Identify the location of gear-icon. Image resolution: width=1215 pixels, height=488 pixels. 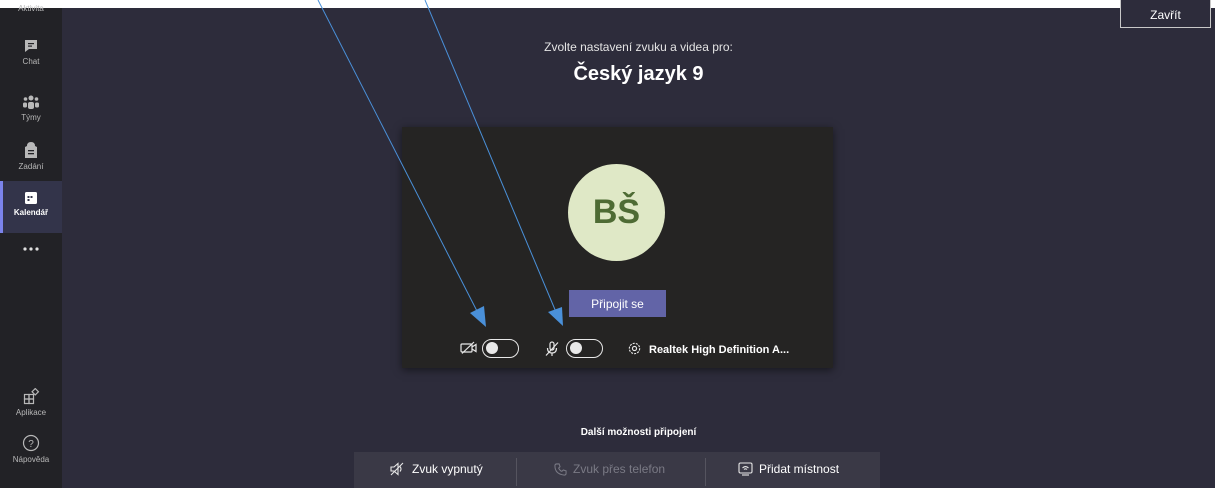
(634, 348).